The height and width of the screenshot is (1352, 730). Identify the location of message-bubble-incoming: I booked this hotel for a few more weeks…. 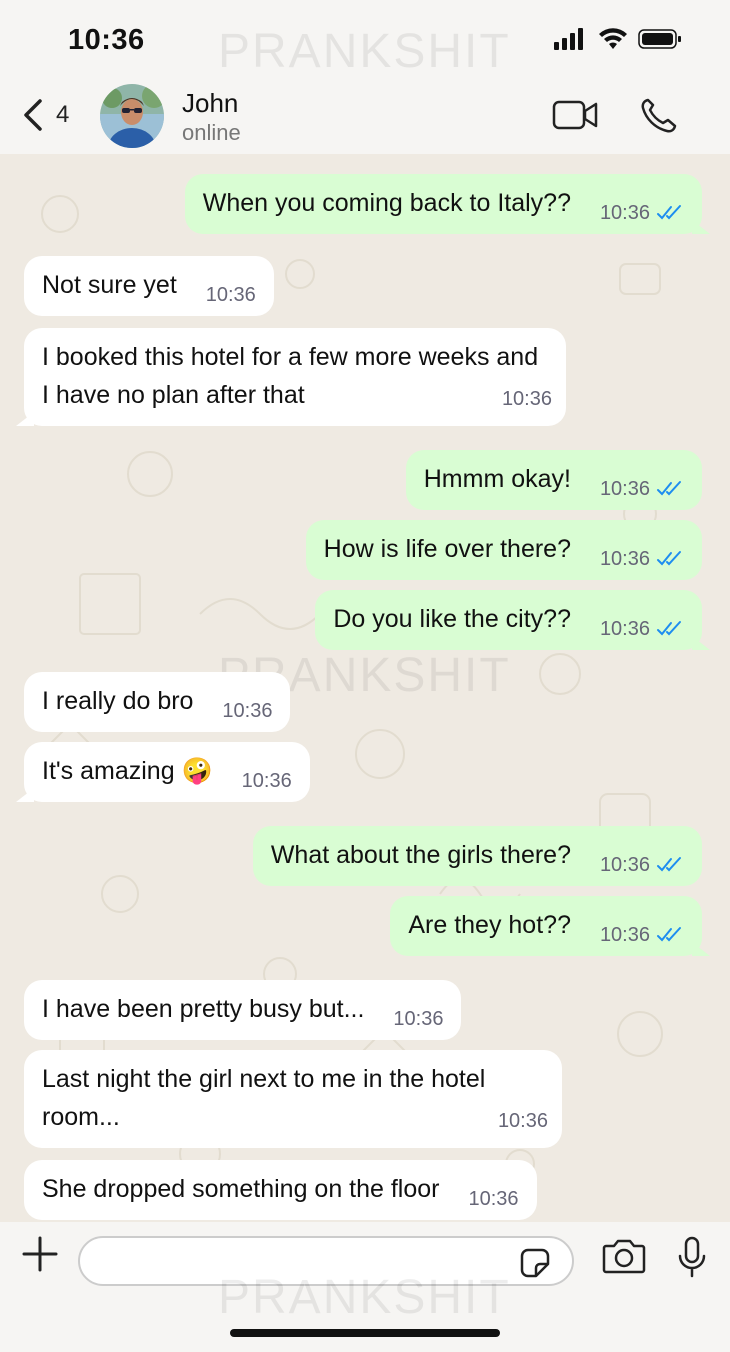
(291, 377).